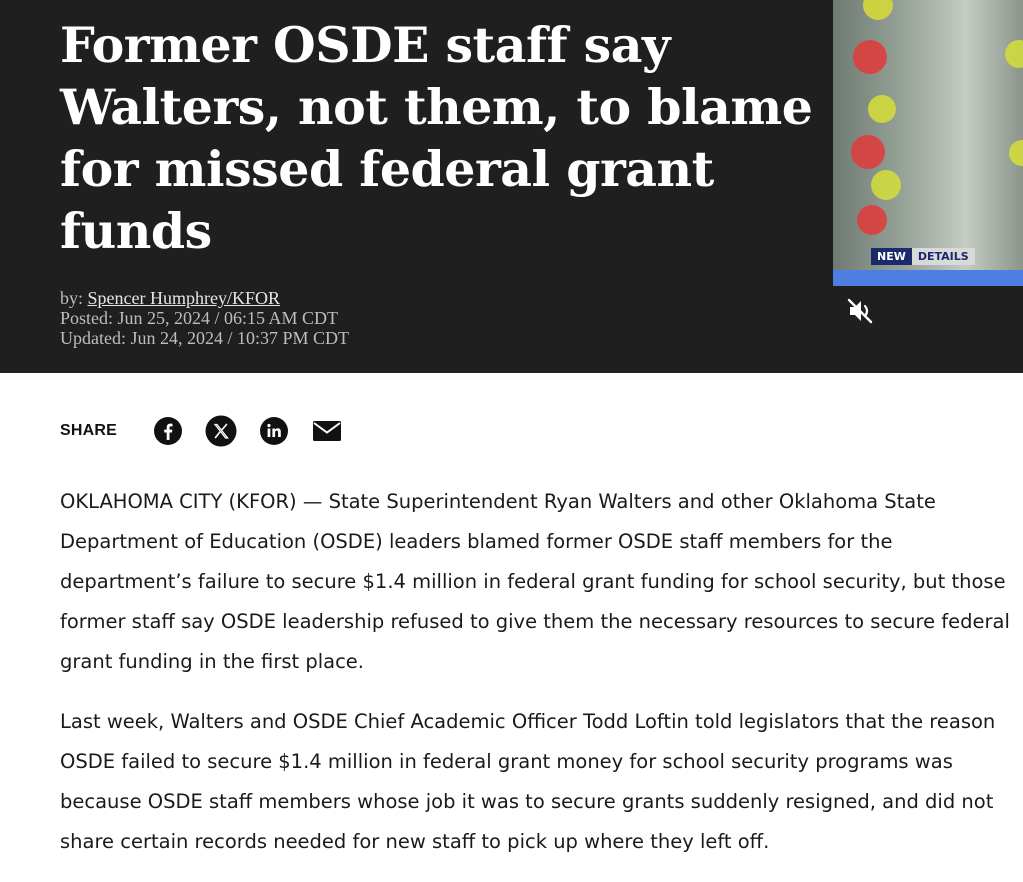 This screenshot has height=882, width=1023. Describe the element at coordinates (184, 298) in the screenshot. I see `author-link: Spencer Humphrey/KFOR` at that location.